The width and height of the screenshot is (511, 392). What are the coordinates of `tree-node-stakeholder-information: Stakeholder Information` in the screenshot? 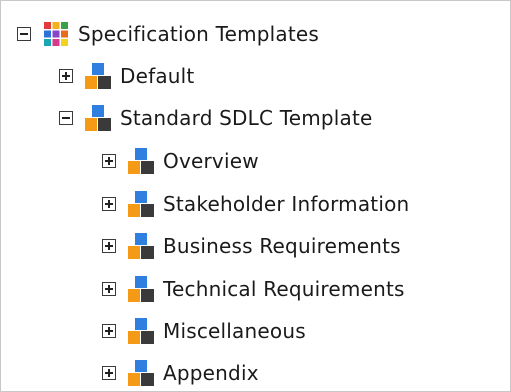 It's located at (255, 204).